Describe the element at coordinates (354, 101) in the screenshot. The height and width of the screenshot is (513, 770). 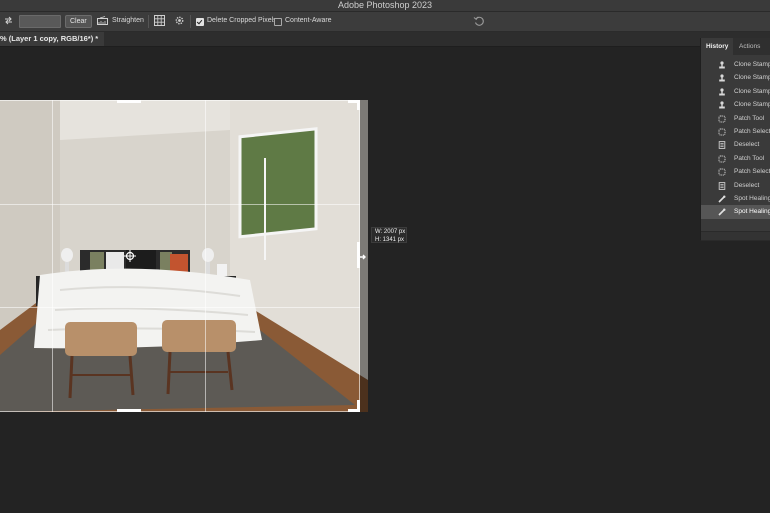
I see `crop-handle-top-right` at that location.